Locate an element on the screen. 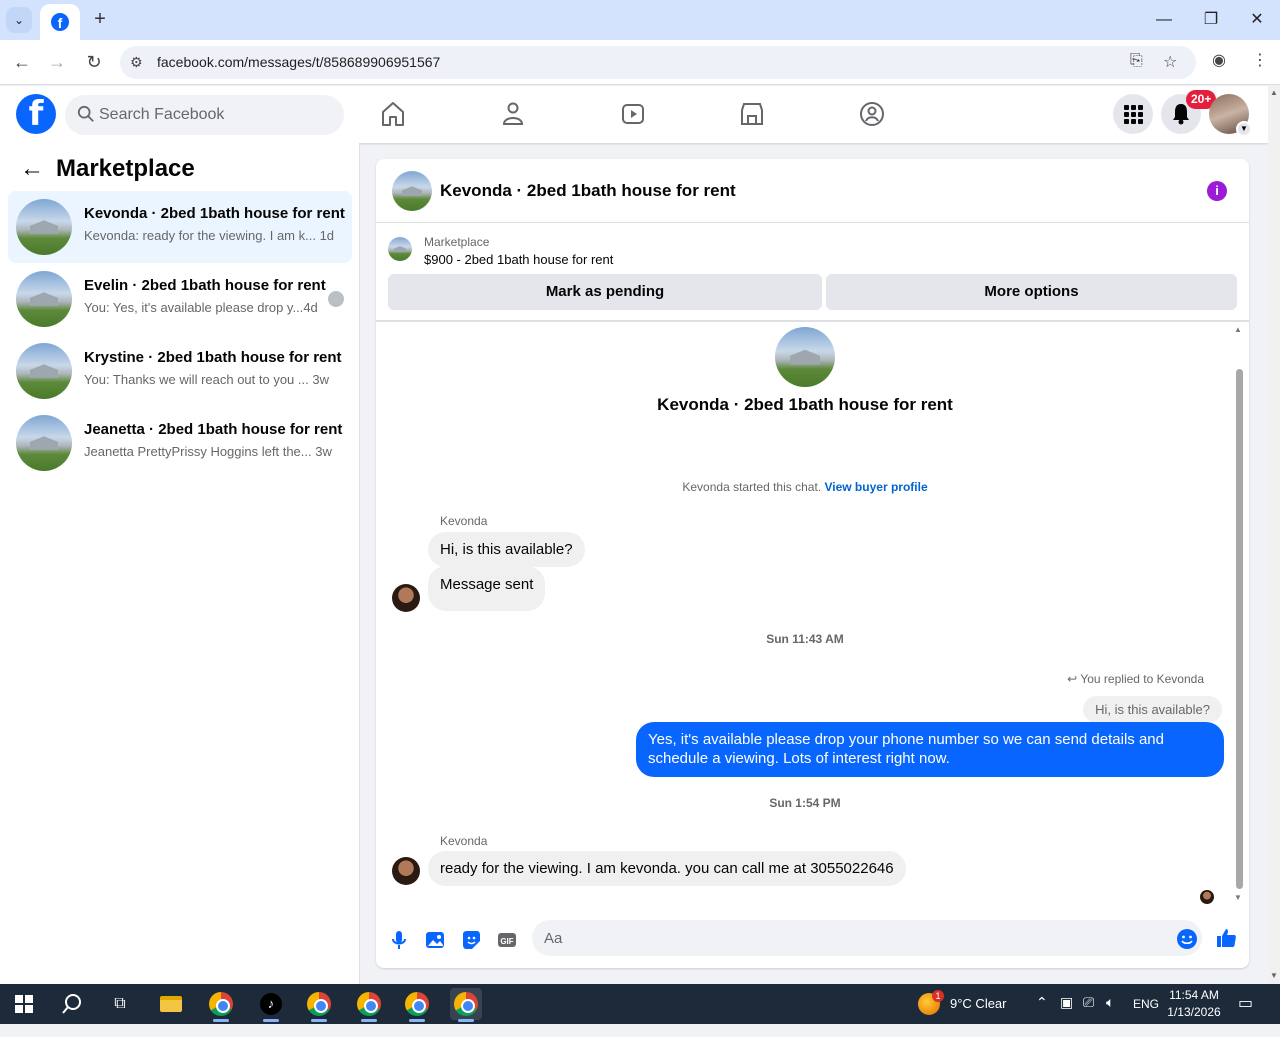 The height and width of the screenshot is (1037, 1280). microphone-icon is located at coordinates (399, 940).